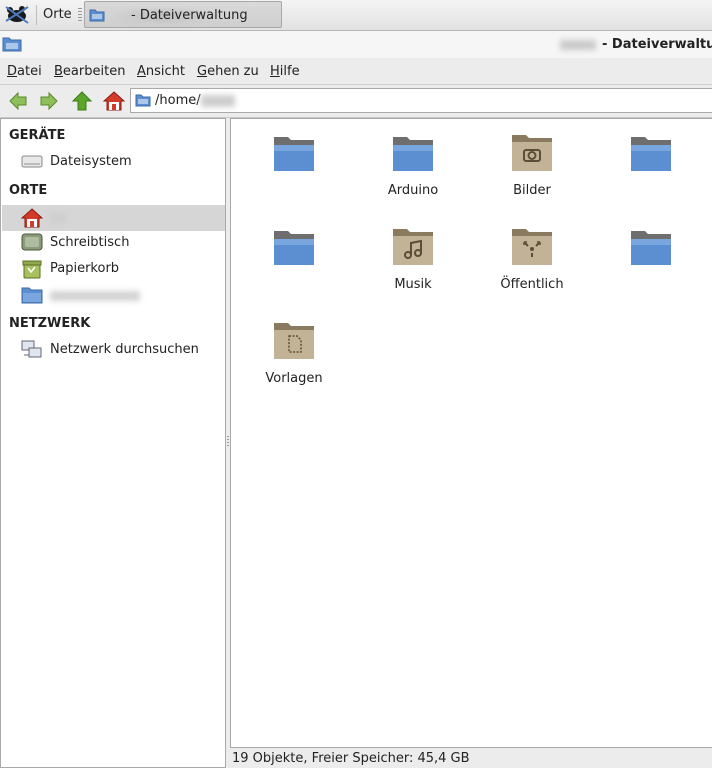  Describe the element at coordinates (356, 15) in the screenshot. I see `top-panel: Orte - Dateiverwaltung` at that location.